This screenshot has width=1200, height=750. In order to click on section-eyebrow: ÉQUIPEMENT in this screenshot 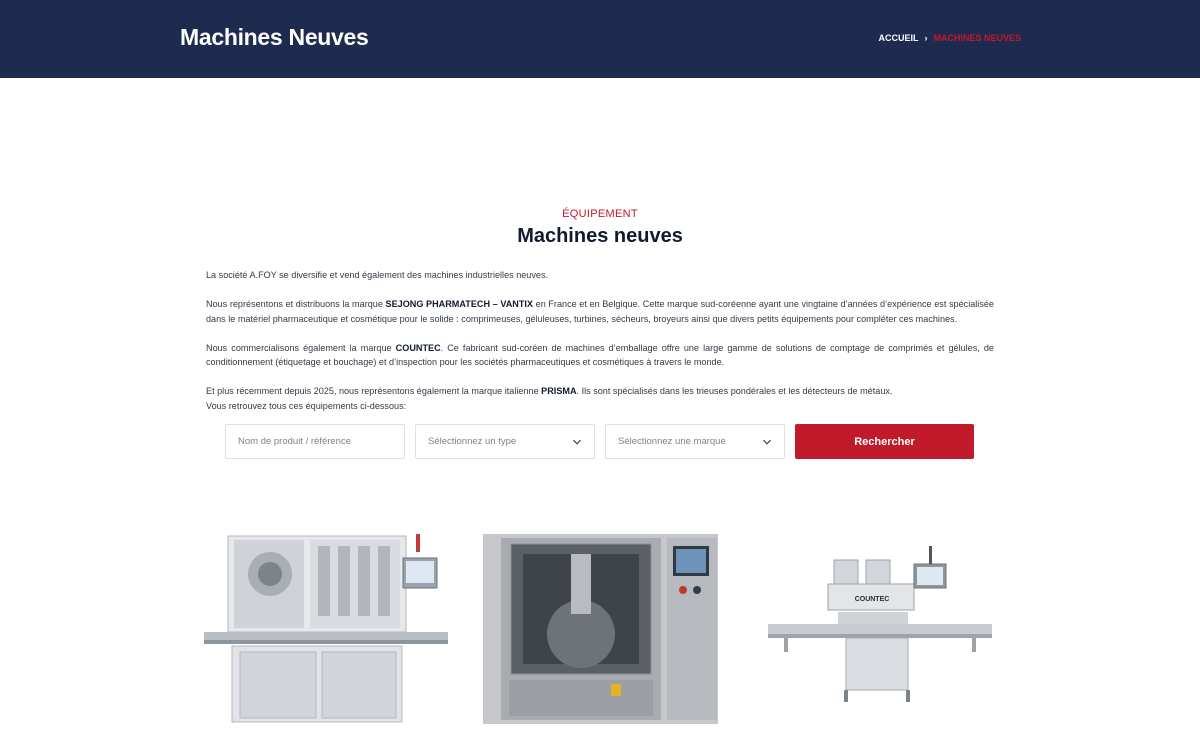, I will do `click(600, 214)`.